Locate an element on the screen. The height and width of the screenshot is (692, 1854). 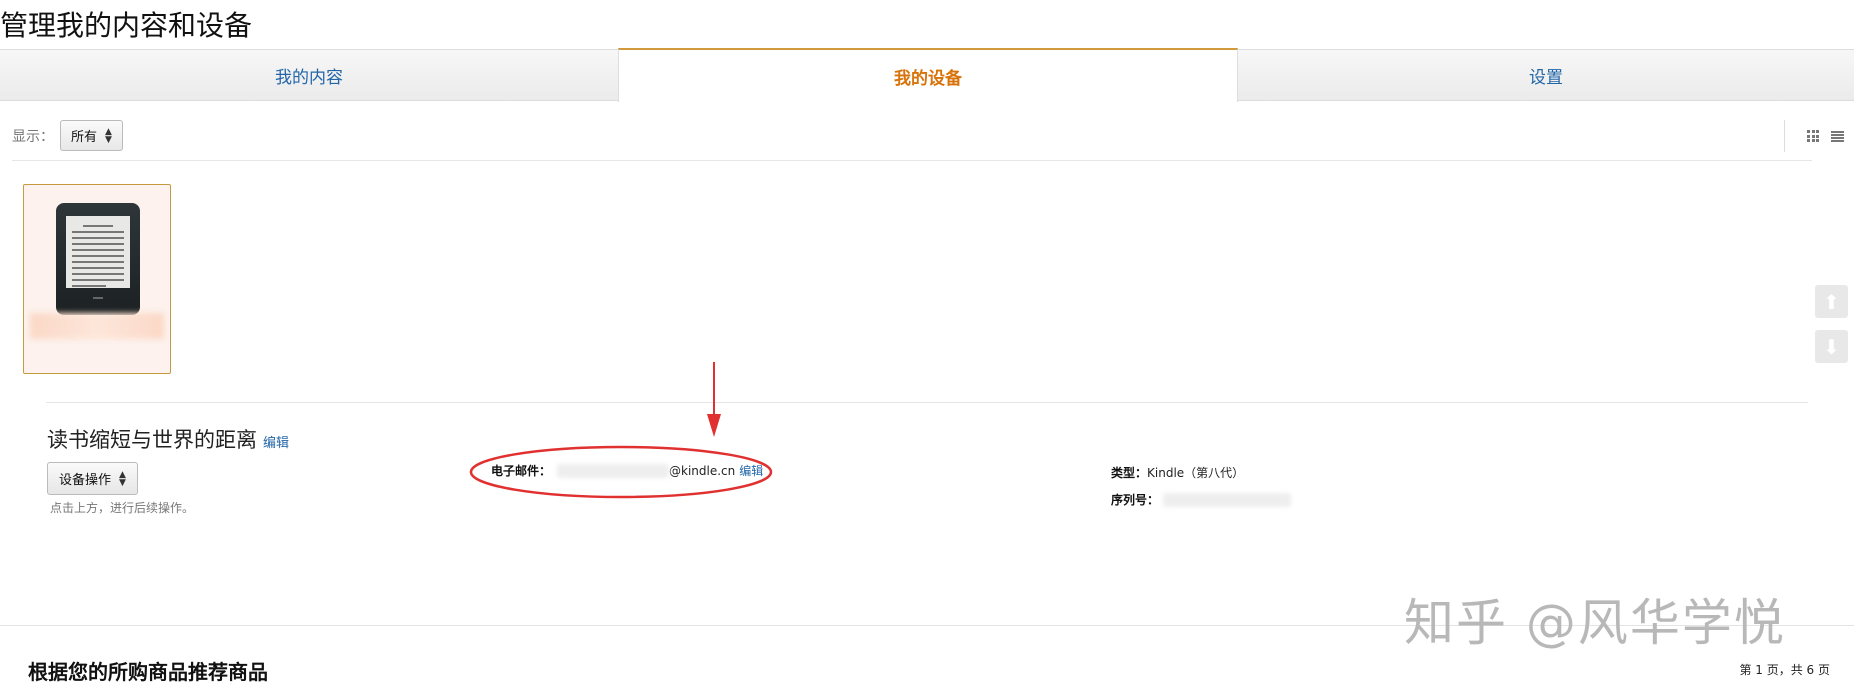
scroll-bottom-button: ⬇ is located at coordinates (1831, 346).